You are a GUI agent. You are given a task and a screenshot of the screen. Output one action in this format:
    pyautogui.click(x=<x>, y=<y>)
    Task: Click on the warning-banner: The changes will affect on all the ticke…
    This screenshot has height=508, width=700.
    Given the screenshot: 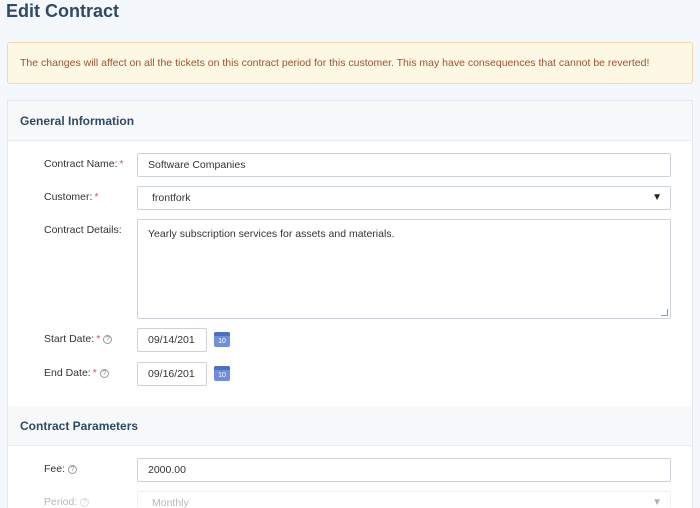 What is the action you would take?
    pyautogui.click(x=350, y=63)
    